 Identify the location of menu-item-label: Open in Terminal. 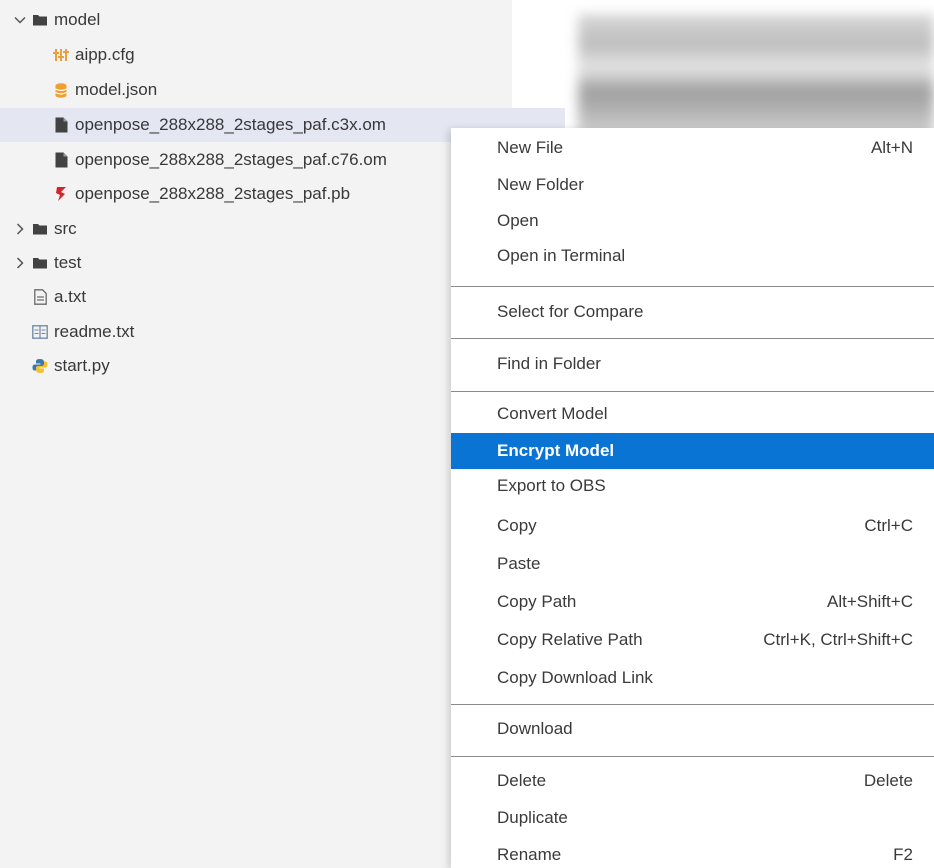
(561, 255).